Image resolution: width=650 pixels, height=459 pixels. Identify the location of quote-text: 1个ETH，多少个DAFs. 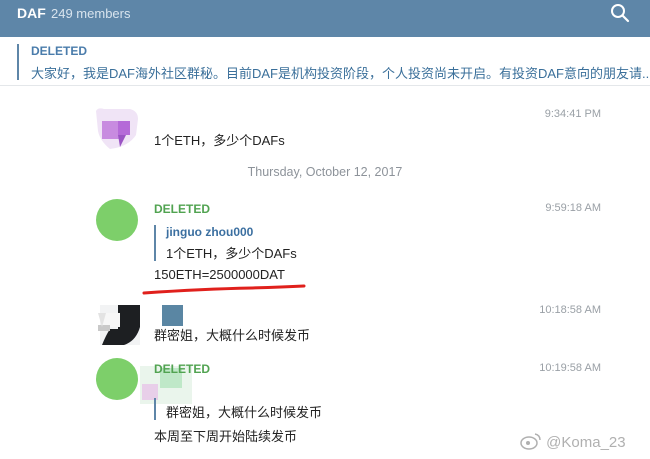
(231, 253).